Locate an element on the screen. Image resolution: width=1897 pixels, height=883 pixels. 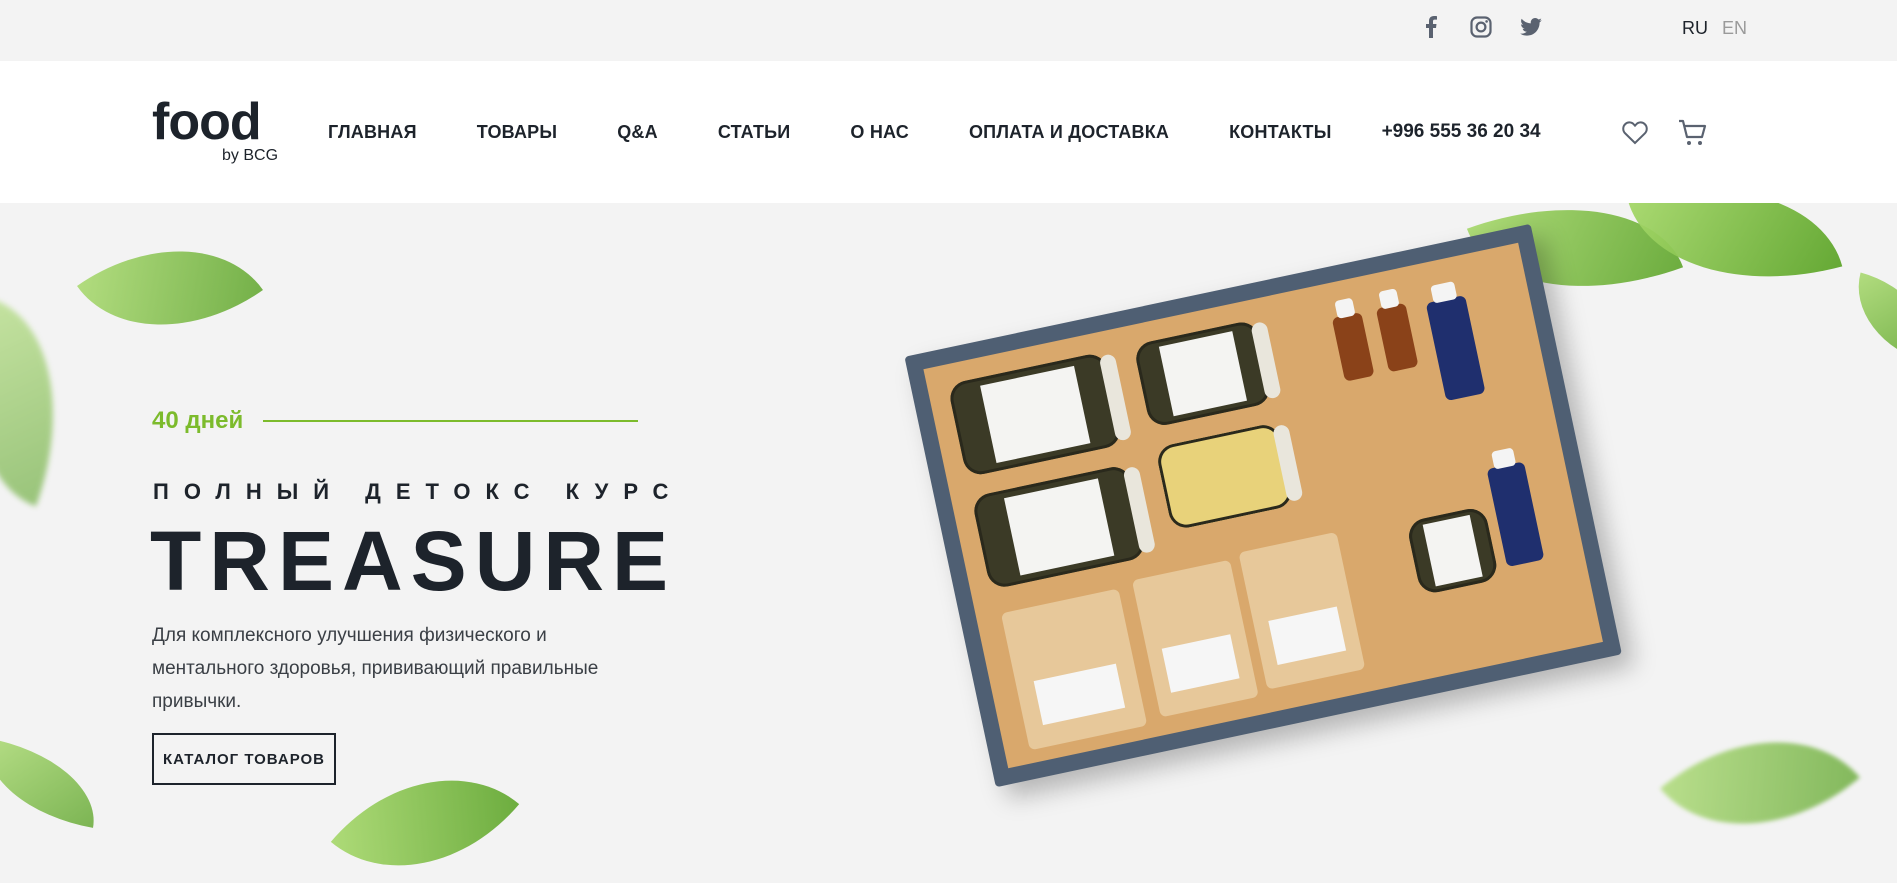
cart-icon is located at coordinates (1693, 133).